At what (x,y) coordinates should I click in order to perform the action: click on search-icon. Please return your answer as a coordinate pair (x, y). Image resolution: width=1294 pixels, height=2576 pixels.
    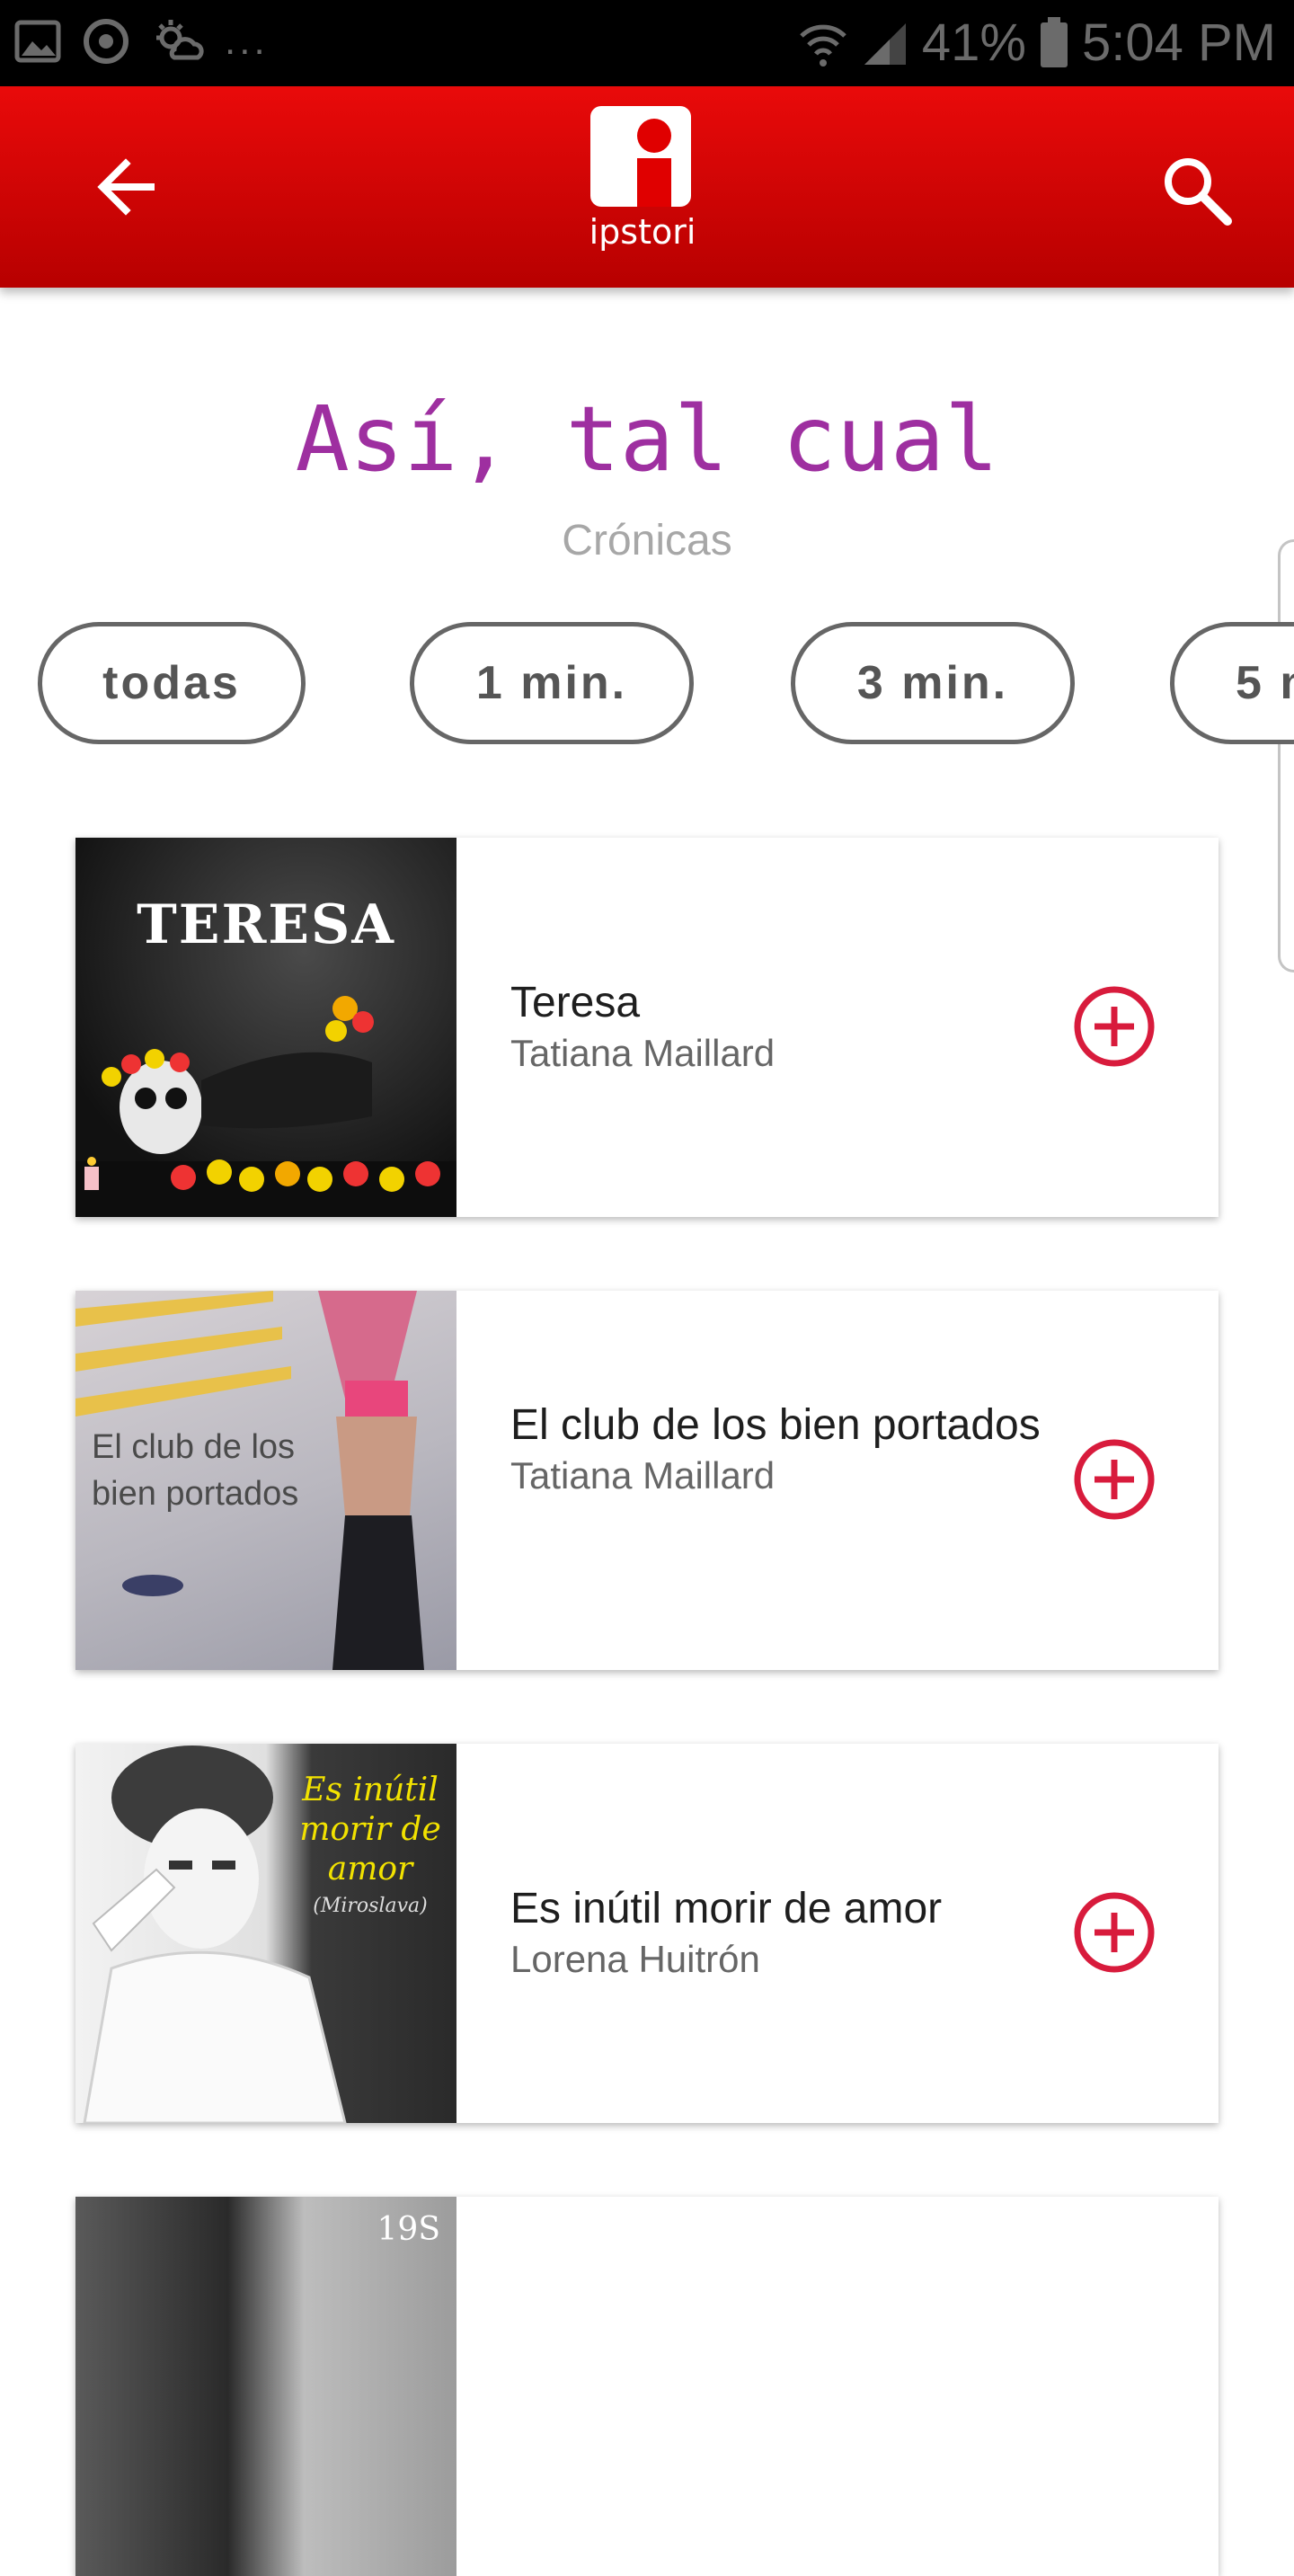
    Looking at the image, I should click on (1196, 190).